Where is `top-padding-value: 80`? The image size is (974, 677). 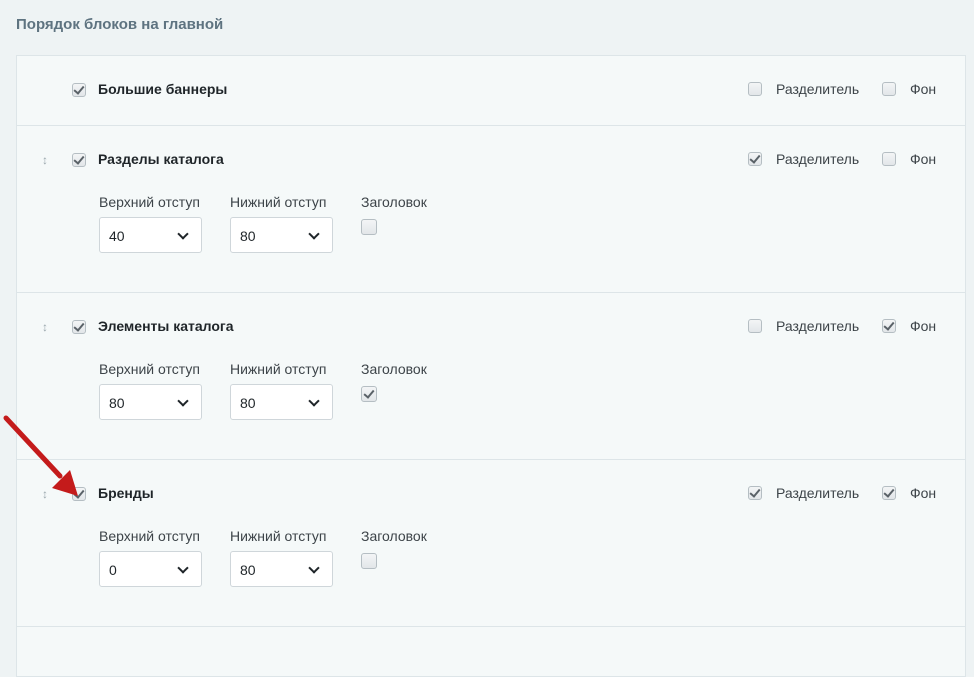 top-padding-value: 80 is located at coordinates (117, 403).